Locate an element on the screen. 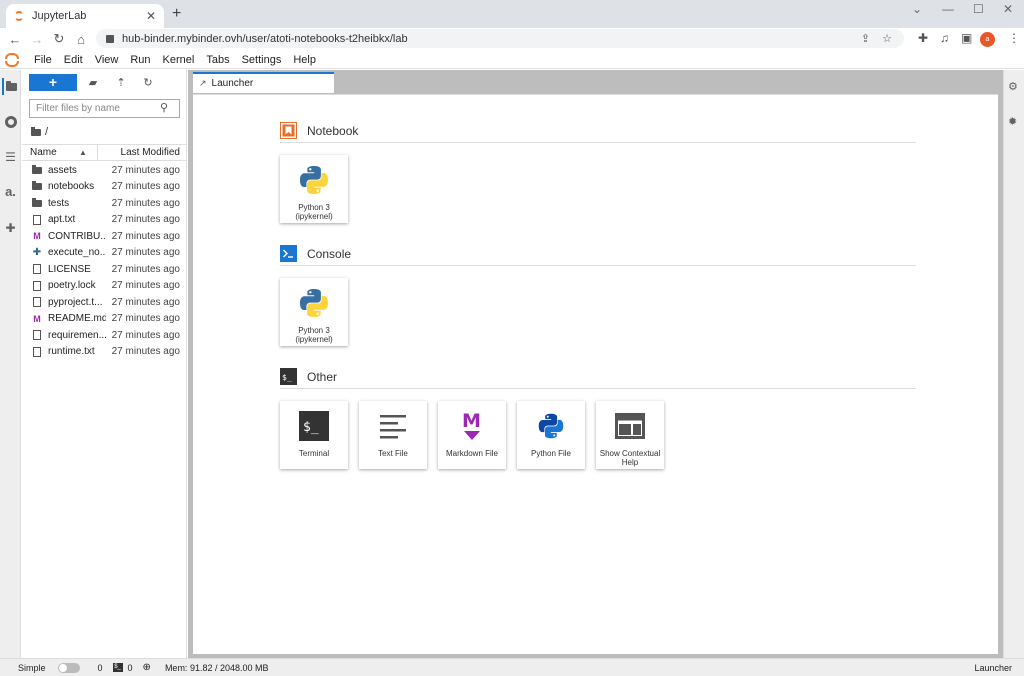 This screenshot has height=676, width=1024. bookmark-star-icon: ☆ is located at coordinates (887, 38).